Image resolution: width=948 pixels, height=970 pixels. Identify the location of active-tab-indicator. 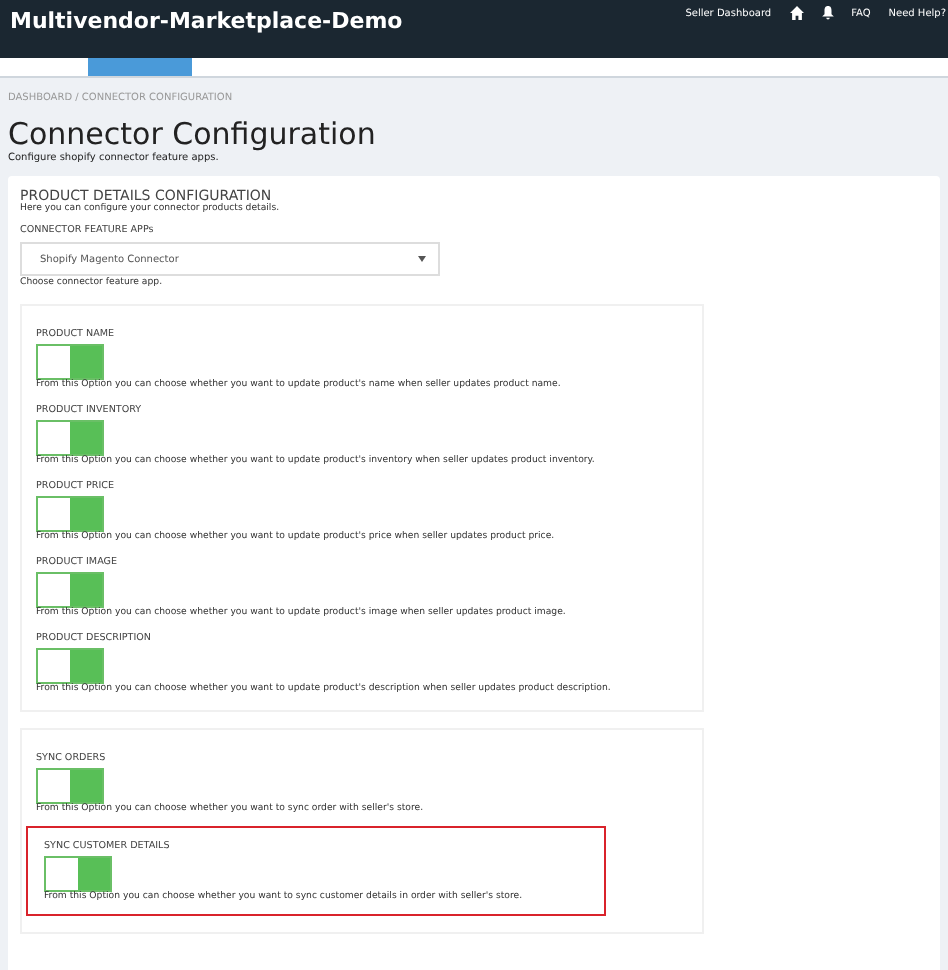
(140, 67).